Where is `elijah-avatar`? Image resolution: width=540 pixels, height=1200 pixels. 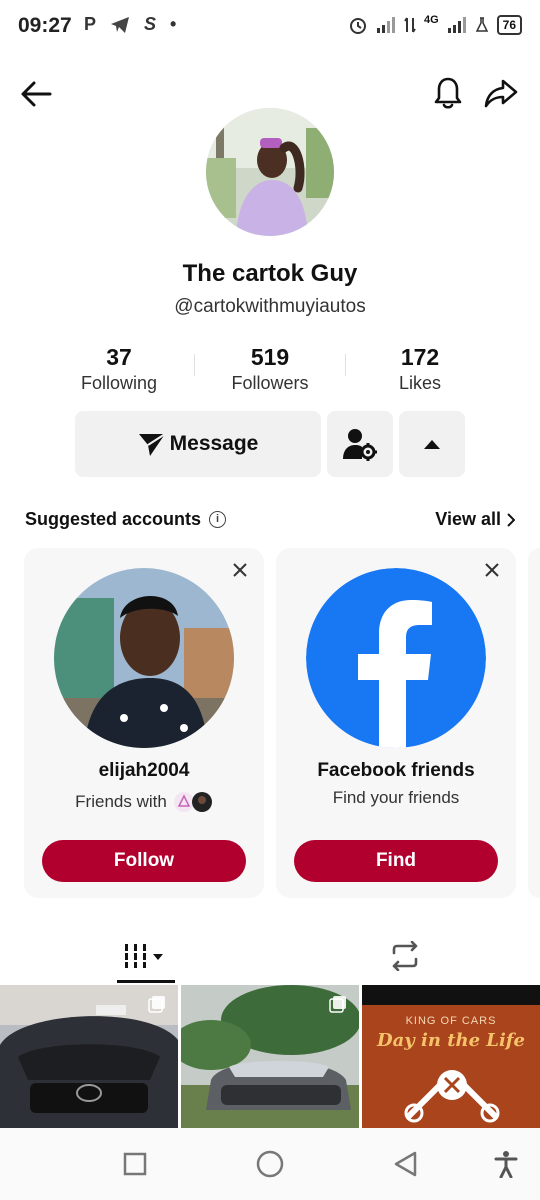
elijah-avatar is located at coordinates (144, 658).